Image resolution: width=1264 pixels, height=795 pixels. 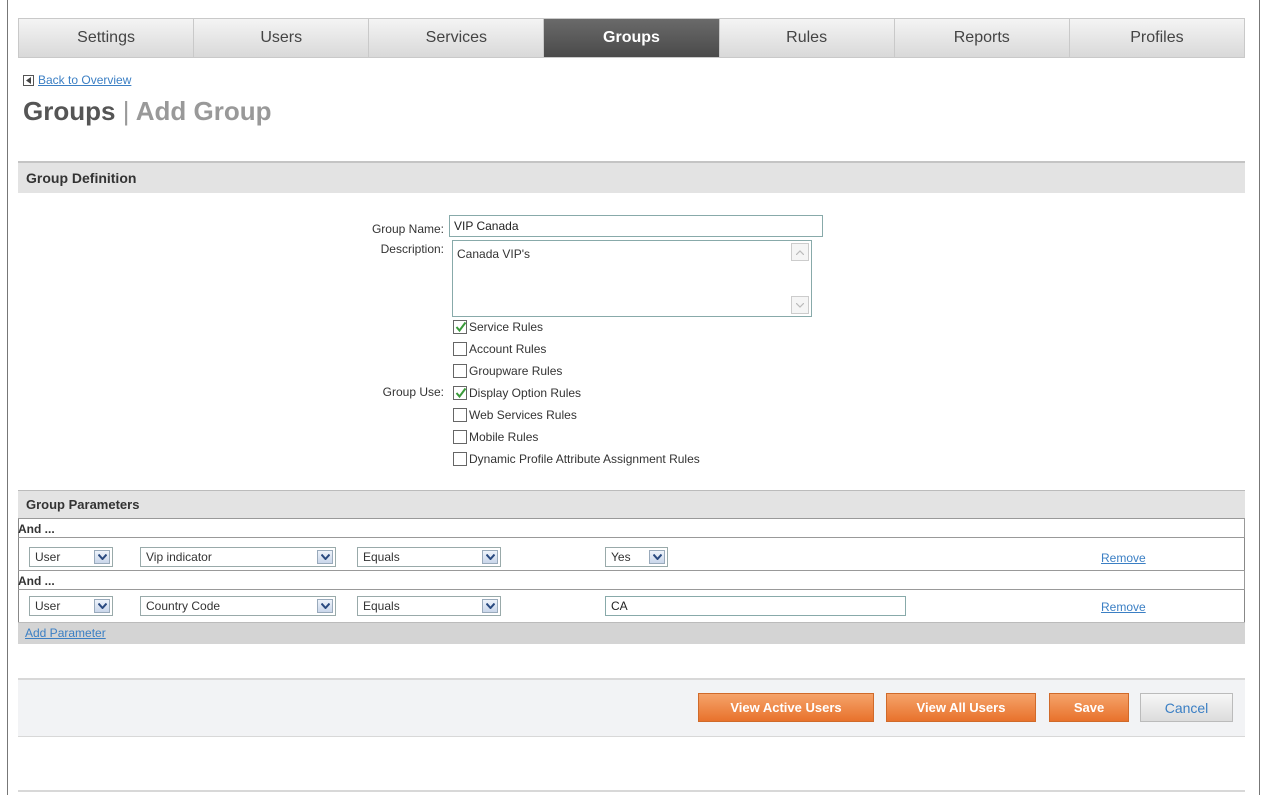 I want to click on tab-profiles: Profiles, so click(x=1156, y=38).